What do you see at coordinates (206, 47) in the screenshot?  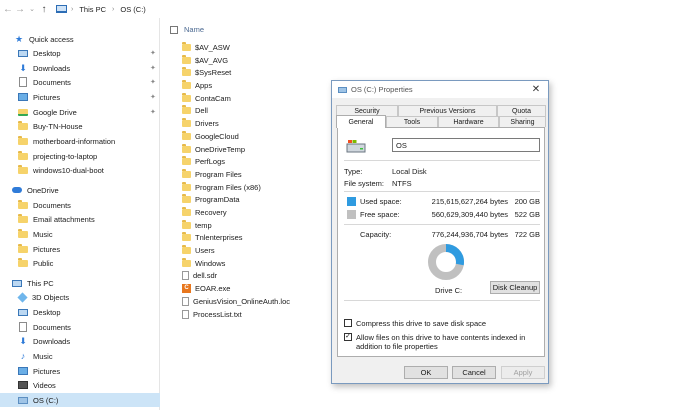 I see `file-row: $AV_ASW` at bounding box center [206, 47].